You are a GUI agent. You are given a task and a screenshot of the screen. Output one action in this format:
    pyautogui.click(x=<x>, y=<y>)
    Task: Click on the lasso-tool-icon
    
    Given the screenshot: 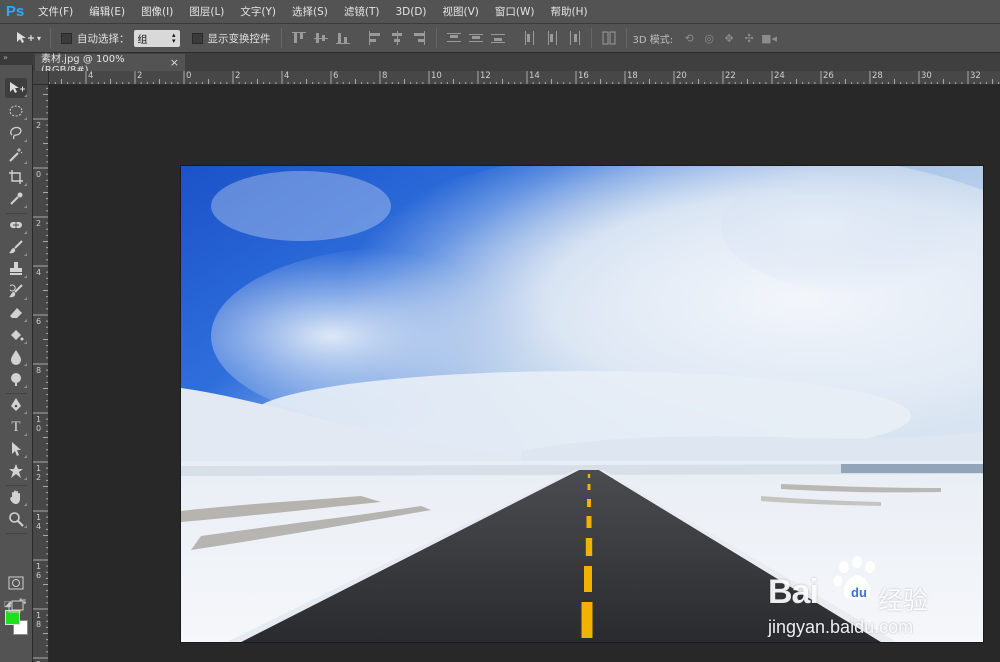 What is the action you would take?
    pyautogui.click(x=16, y=133)
    